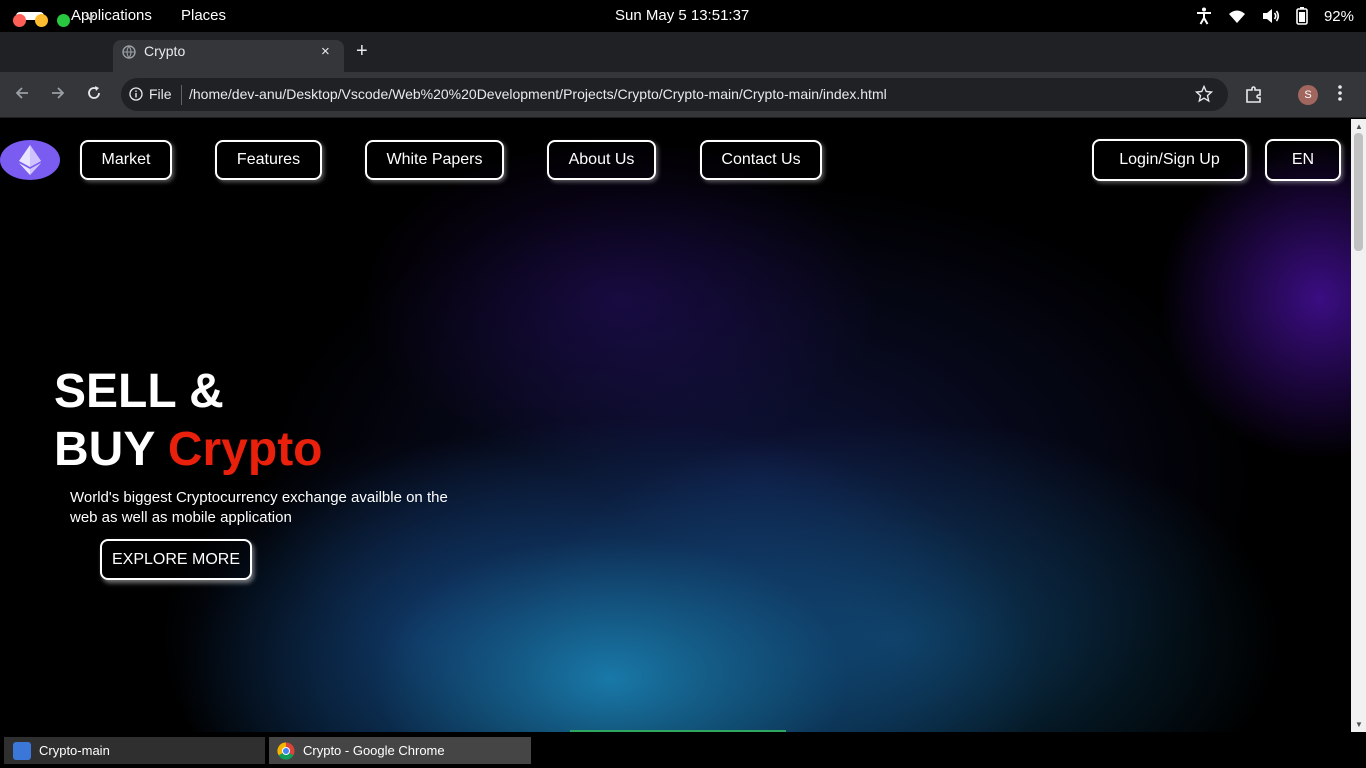 The height and width of the screenshot is (768, 1366). What do you see at coordinates (374, 750) in the screenshot?
I see `taskbar-item-label: Crypto - Google Chrome` at bounding box center [374, 750].